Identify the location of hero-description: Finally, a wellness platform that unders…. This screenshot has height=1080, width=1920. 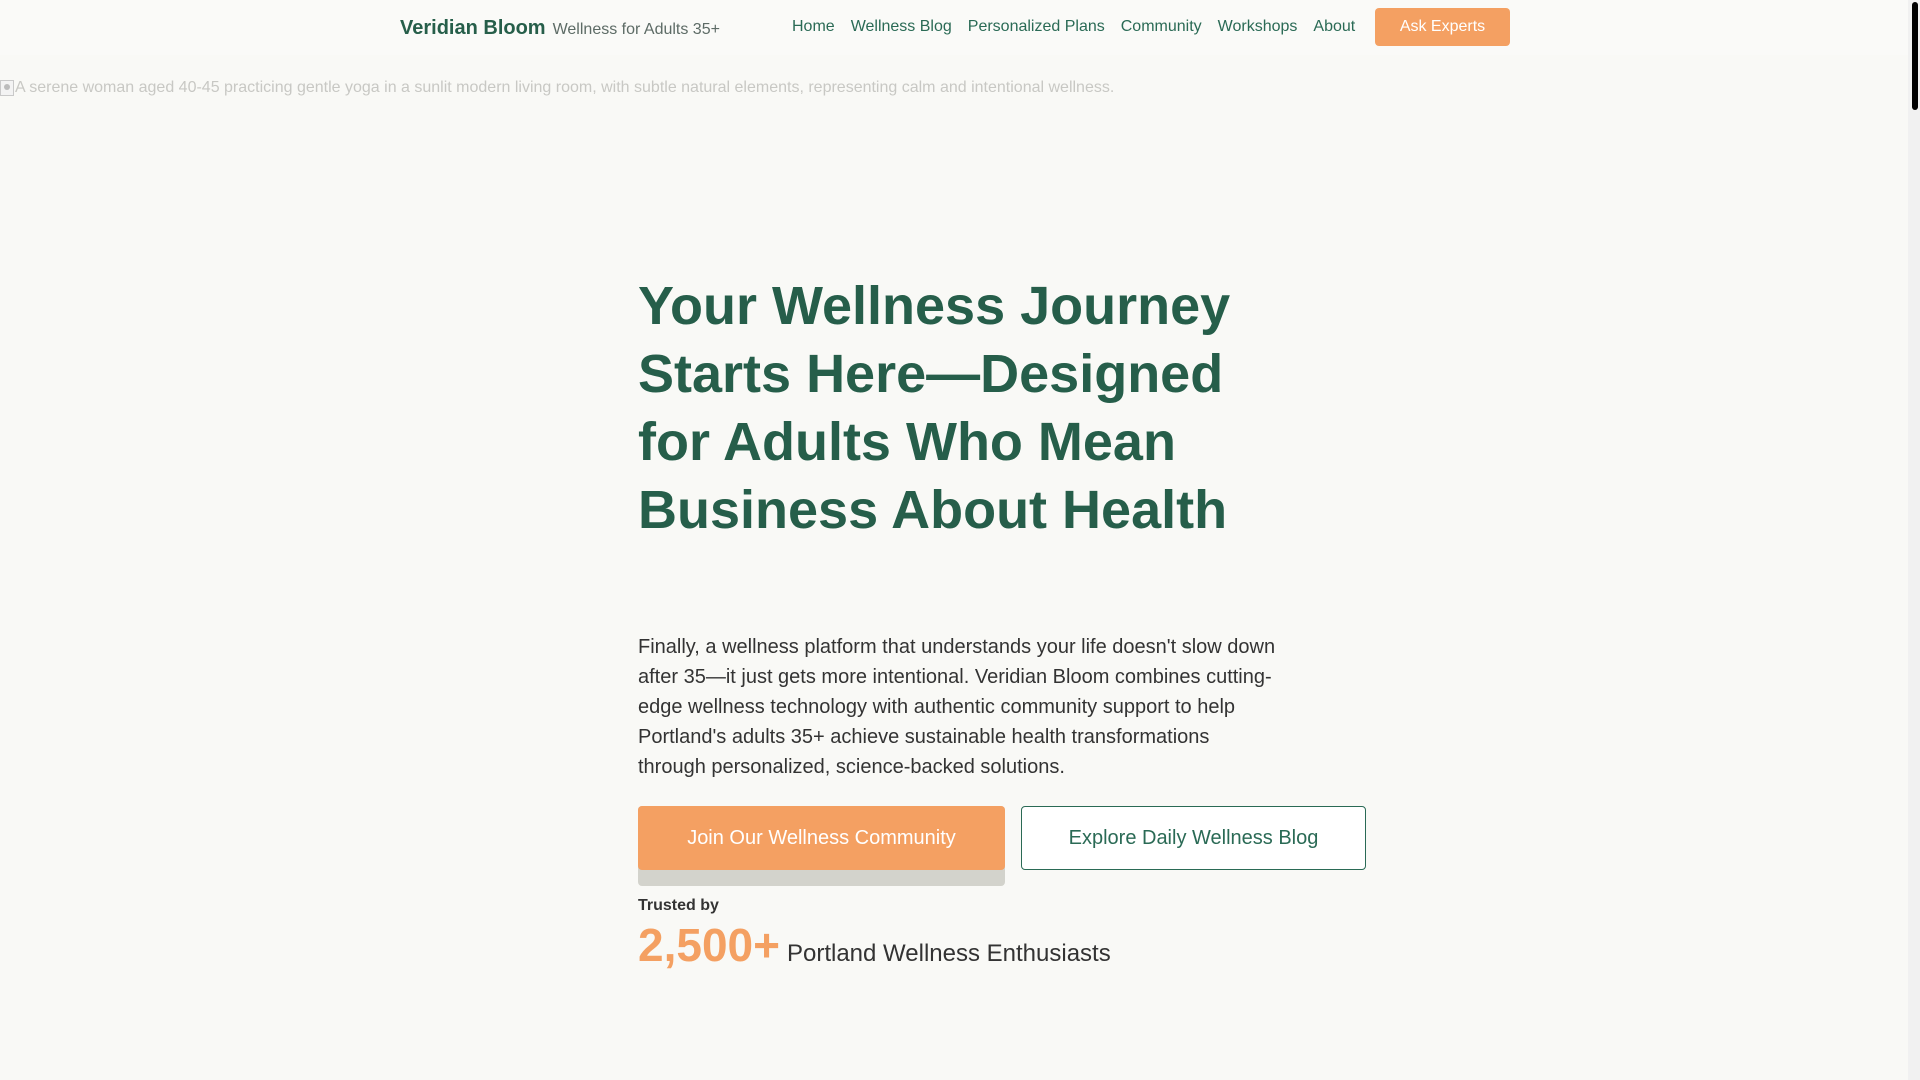
(957, 707).